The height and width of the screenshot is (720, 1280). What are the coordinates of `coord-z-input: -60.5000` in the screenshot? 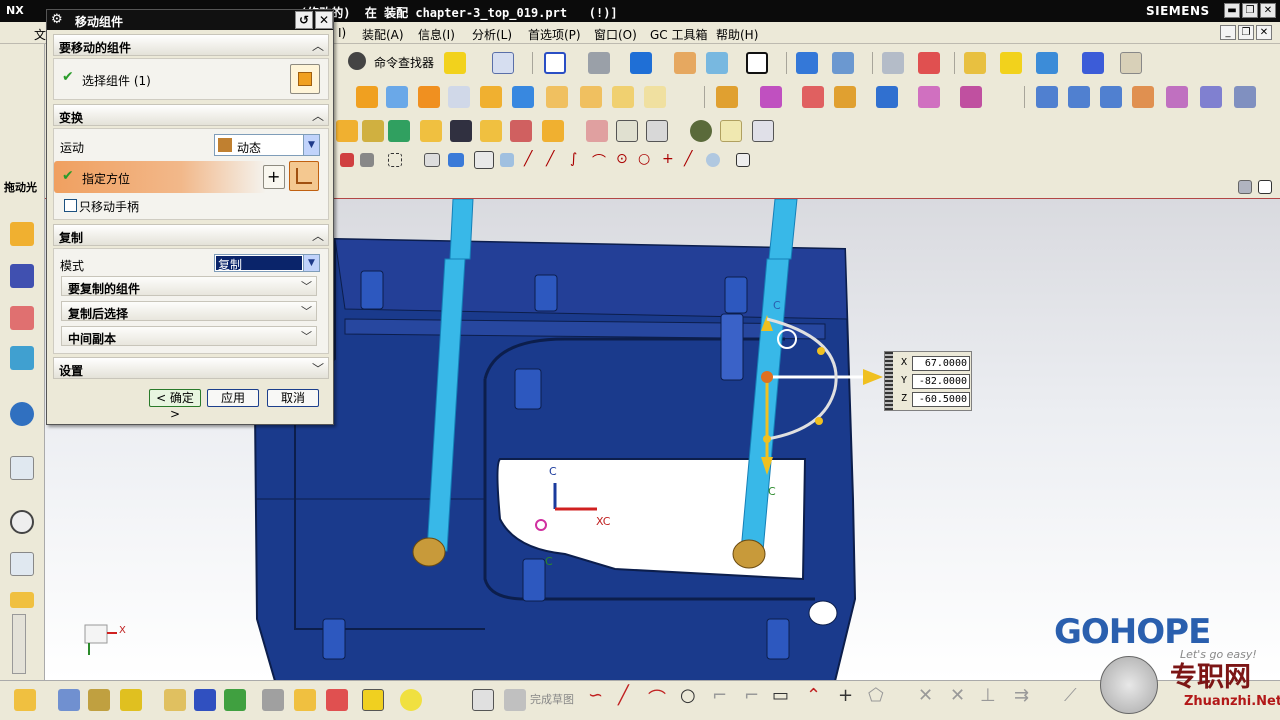 It's located at (941, 399).